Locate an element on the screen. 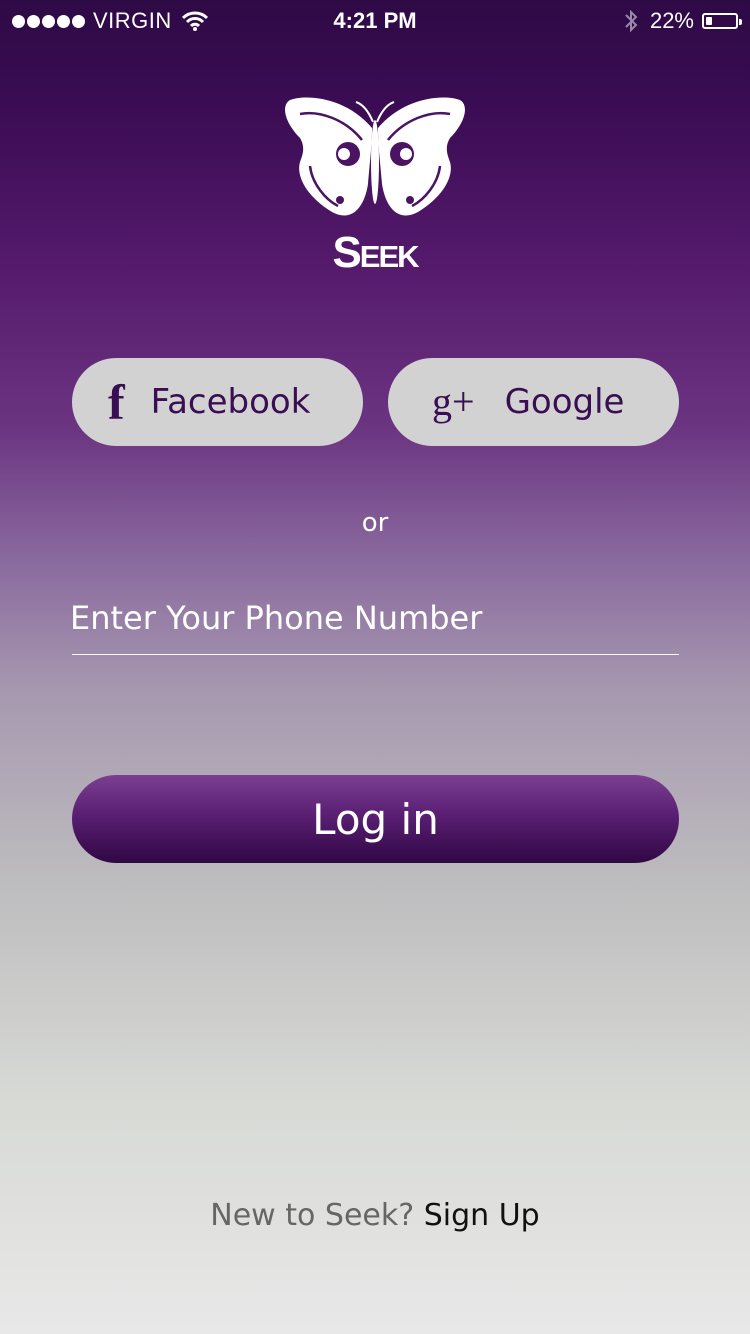  facebook-login-button: f Facebook is located at coordinates (217, 402).